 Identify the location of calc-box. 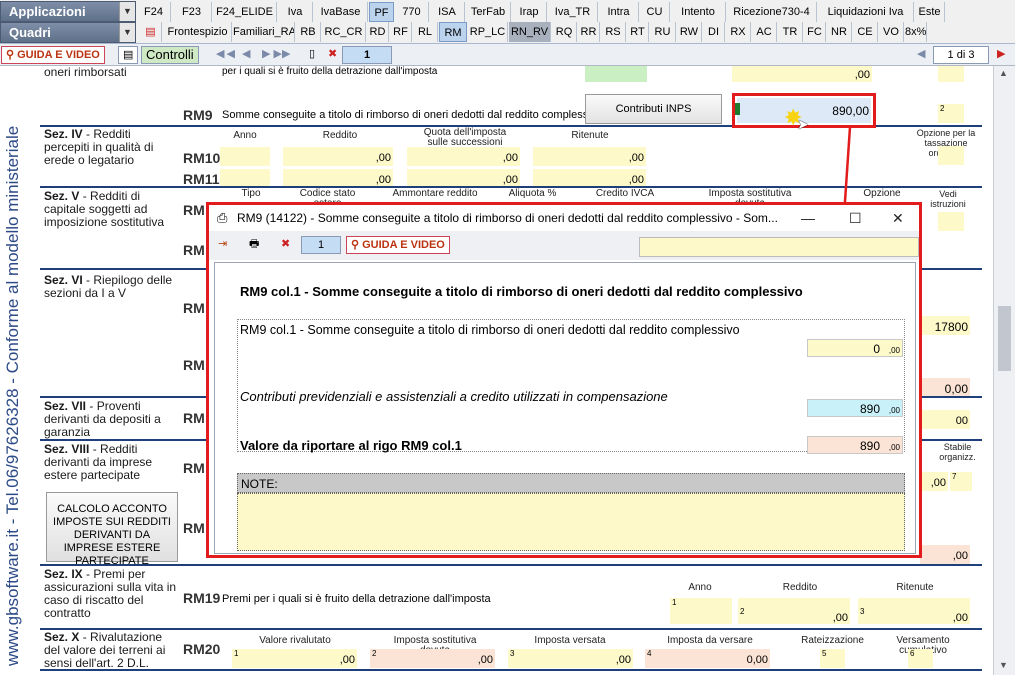
(571, 385).